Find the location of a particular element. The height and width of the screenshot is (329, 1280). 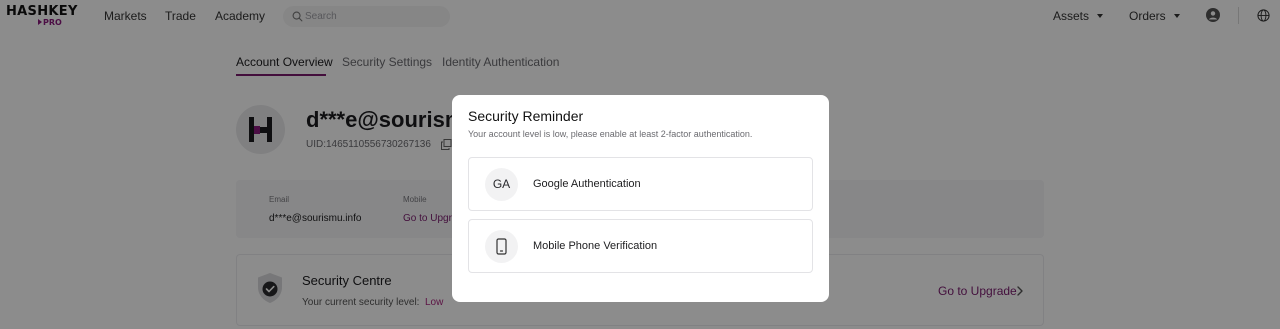

google-authentication-option: GA Google Authentication is located at coordinates (640, 184).